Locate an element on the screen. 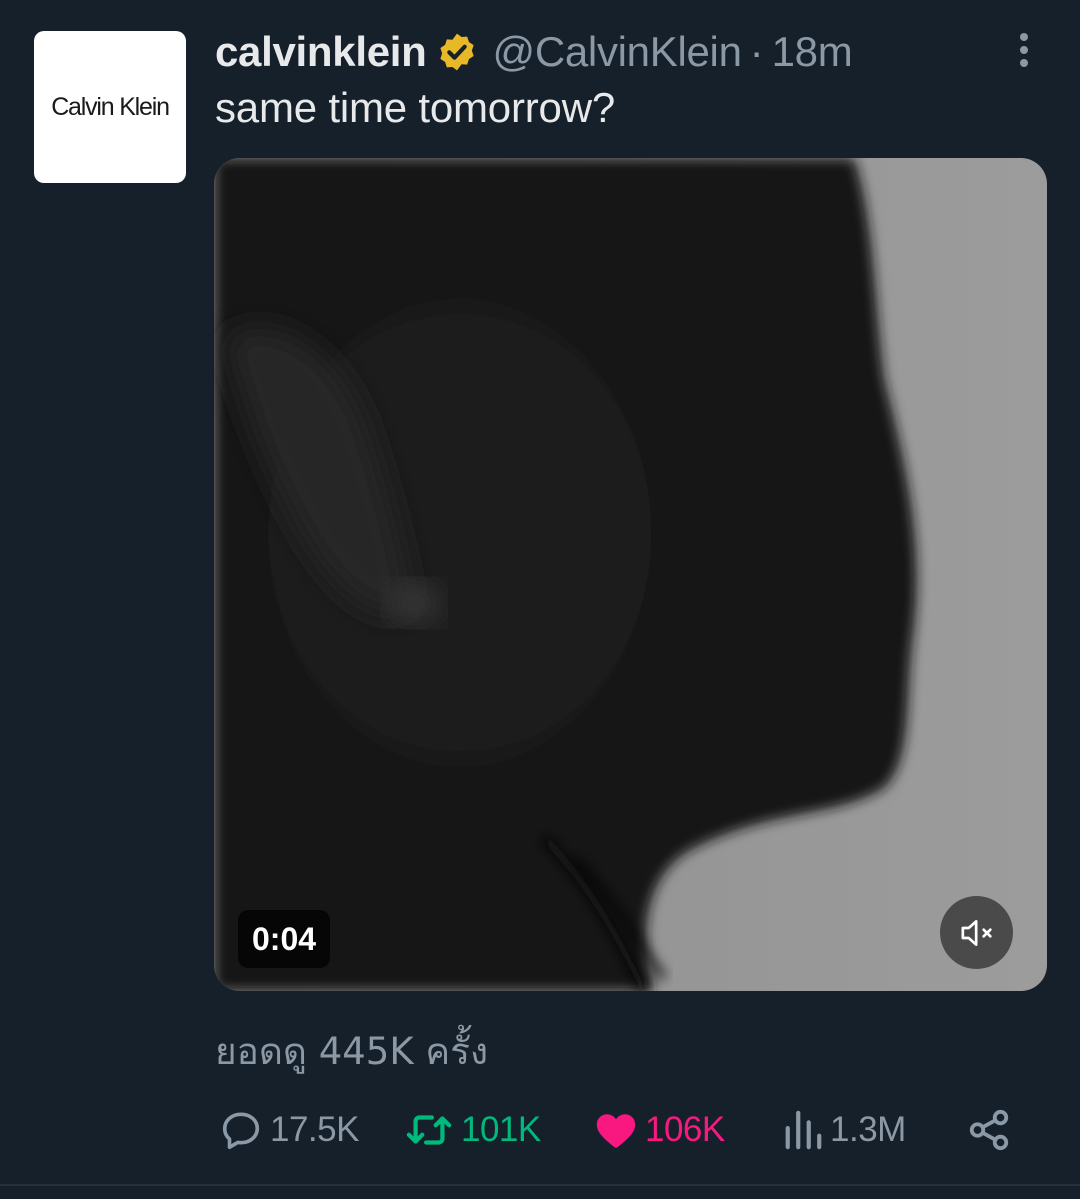 The height and width of the screenshot is (1199, 1080). share-icon is located at coordinates (989, 1130).